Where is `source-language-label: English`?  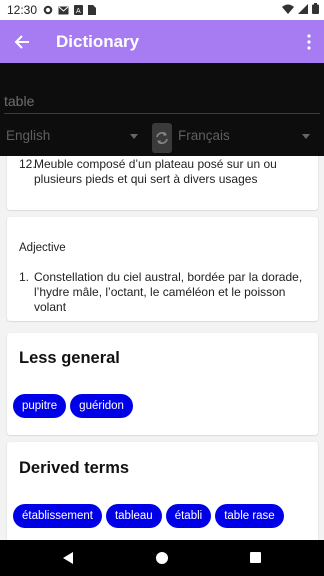 source-language-label: English is located at coordinates (28, 135).